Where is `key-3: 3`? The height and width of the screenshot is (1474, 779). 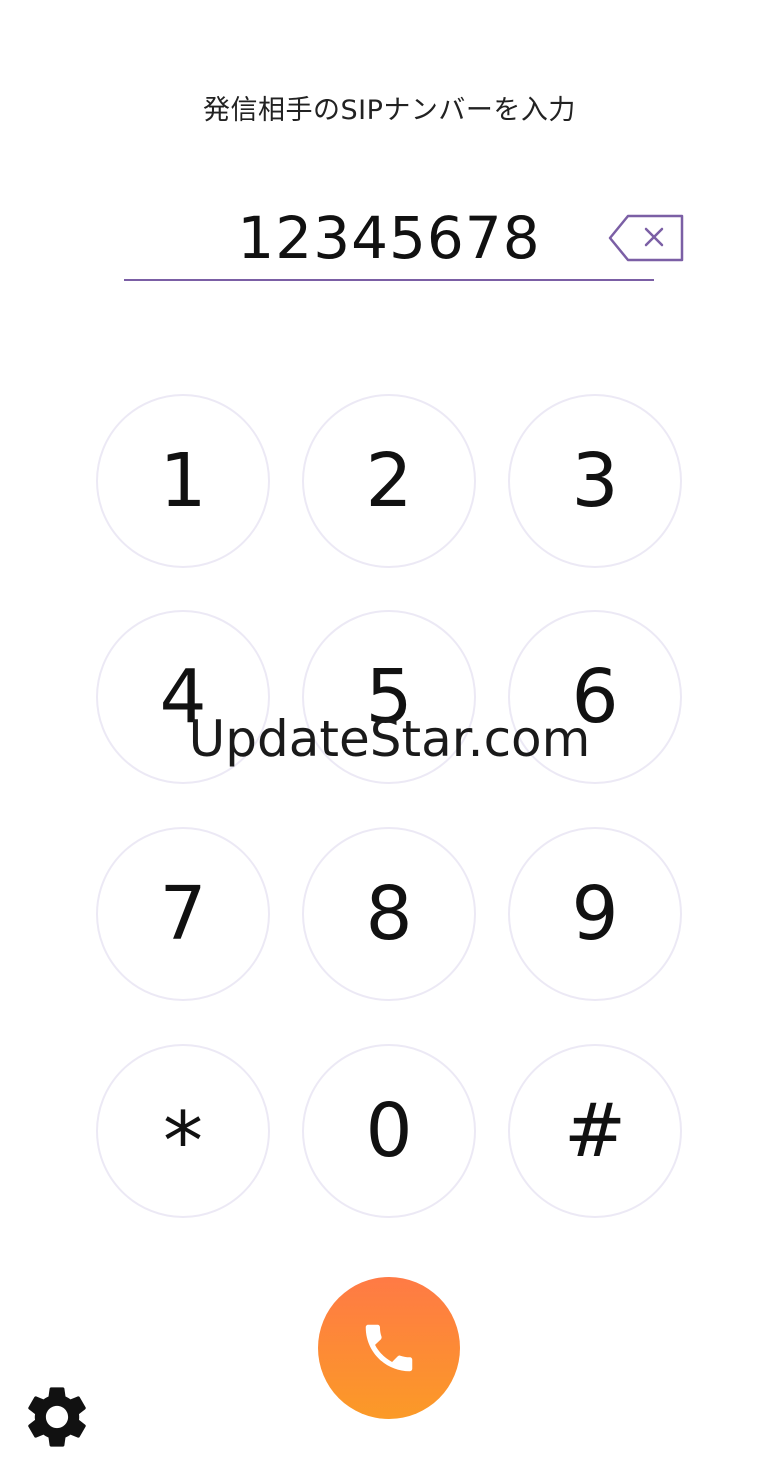 key-3: 3 is located at coordinates (595, 481).